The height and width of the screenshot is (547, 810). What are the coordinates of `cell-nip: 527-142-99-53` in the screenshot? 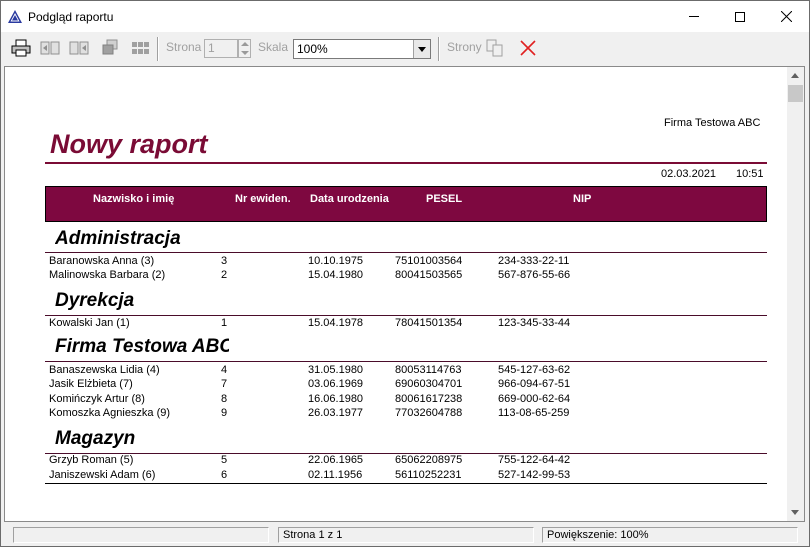 It's located at (534, 475).